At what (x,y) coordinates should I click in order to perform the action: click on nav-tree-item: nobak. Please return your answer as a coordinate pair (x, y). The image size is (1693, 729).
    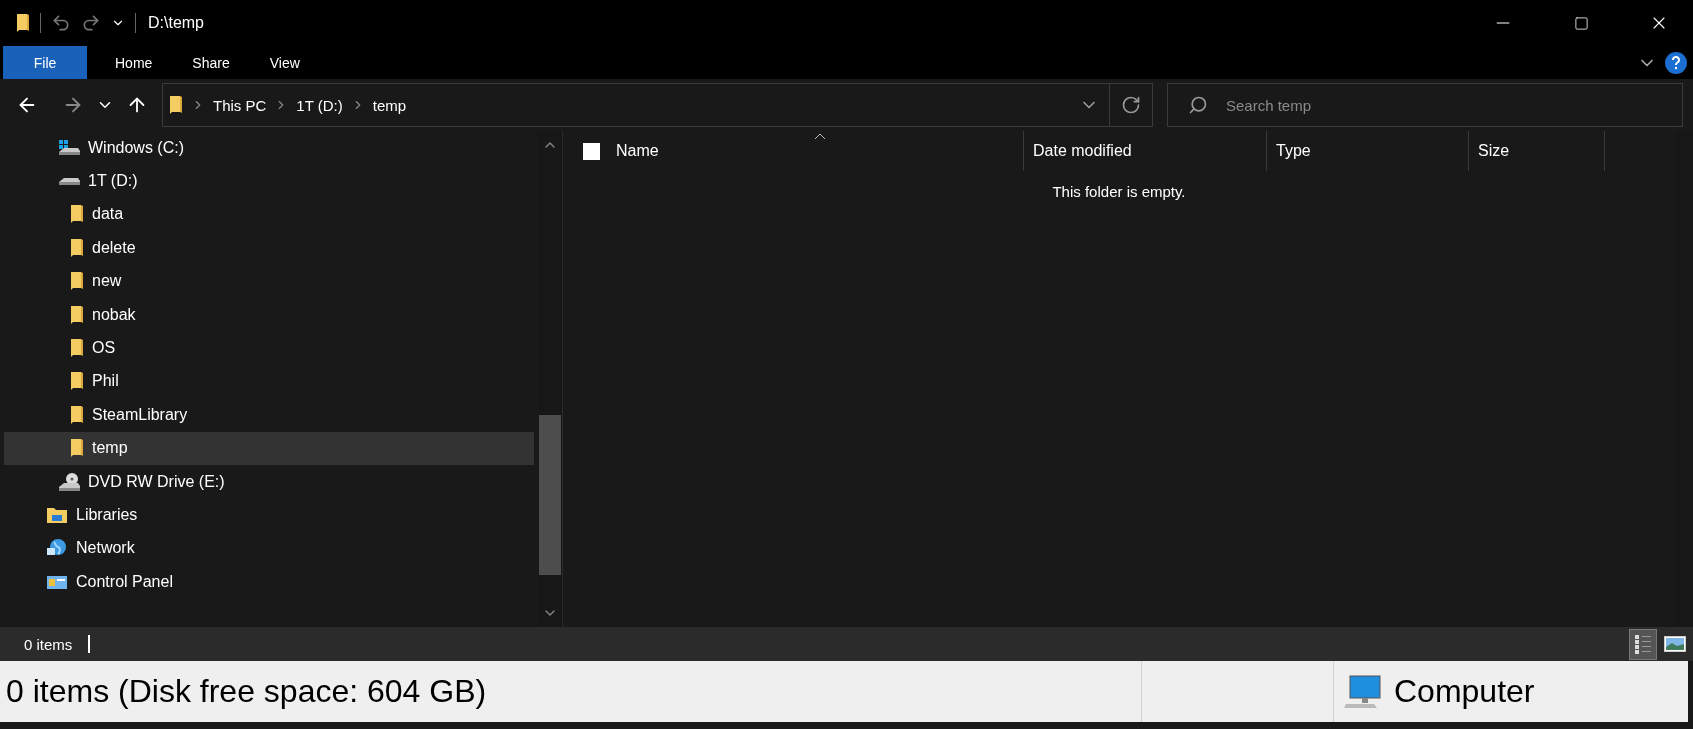
    Looking at the image, I should click on (269, 314).